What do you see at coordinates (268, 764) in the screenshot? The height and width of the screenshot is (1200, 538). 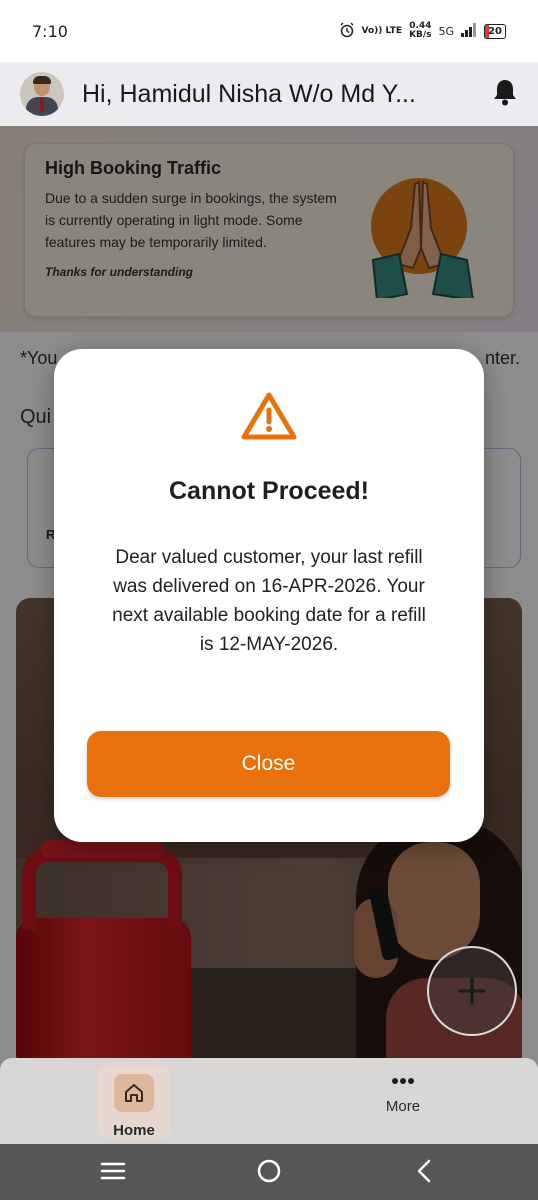 I see `close-button: Close` at bounding box center [268, 764].